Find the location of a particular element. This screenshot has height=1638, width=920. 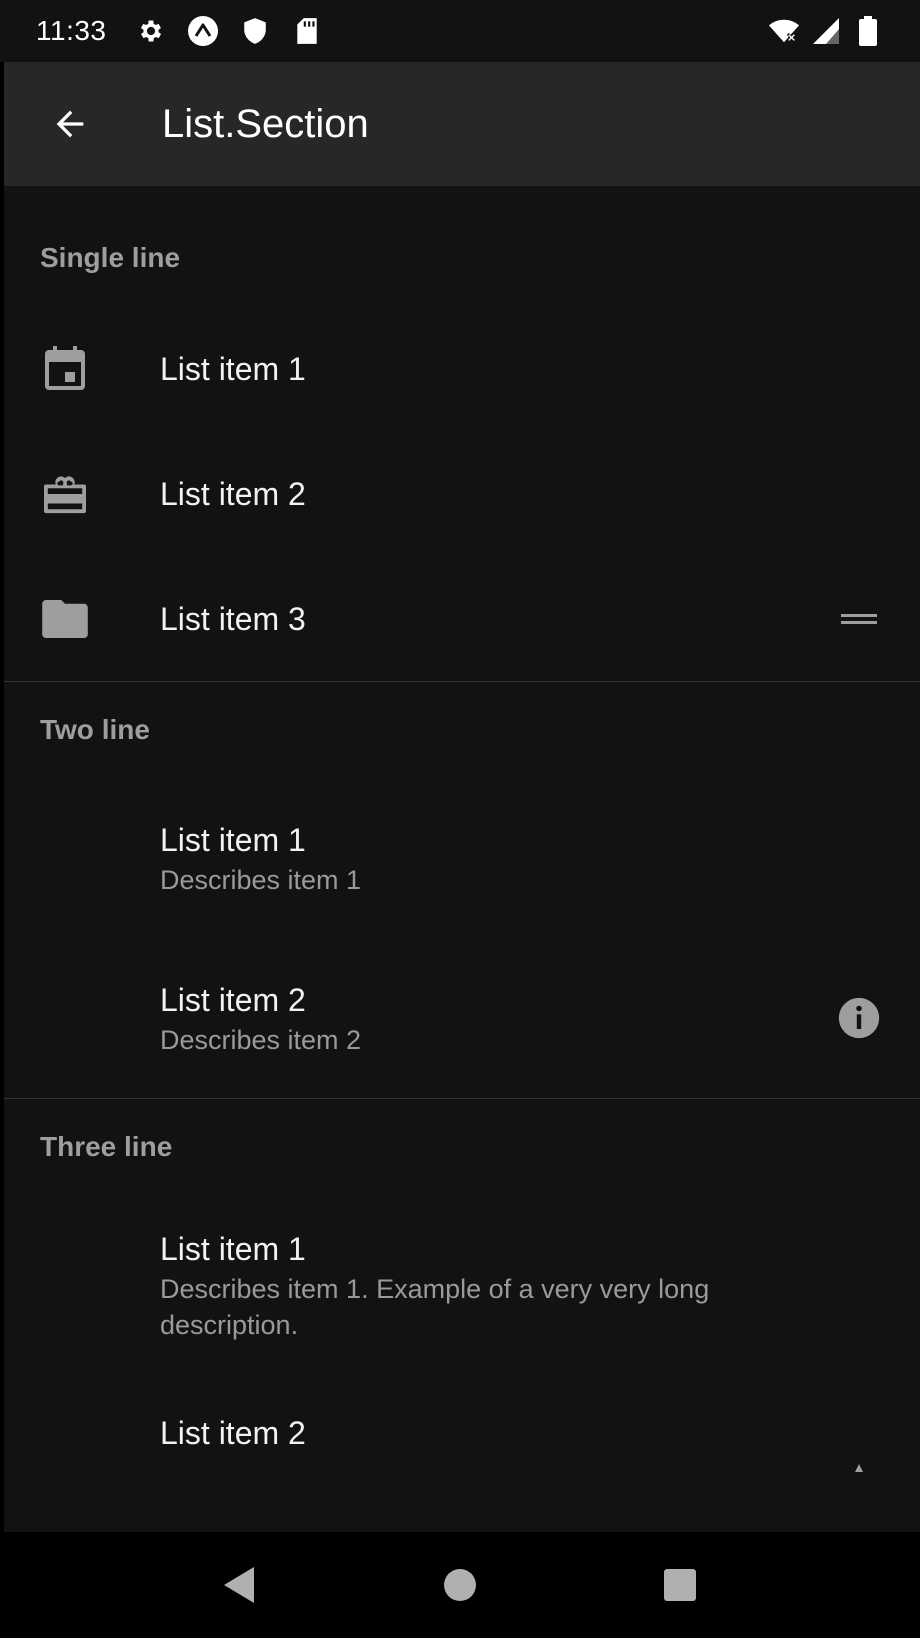

list-item: List item 3 is located at coordinates (462, 618).